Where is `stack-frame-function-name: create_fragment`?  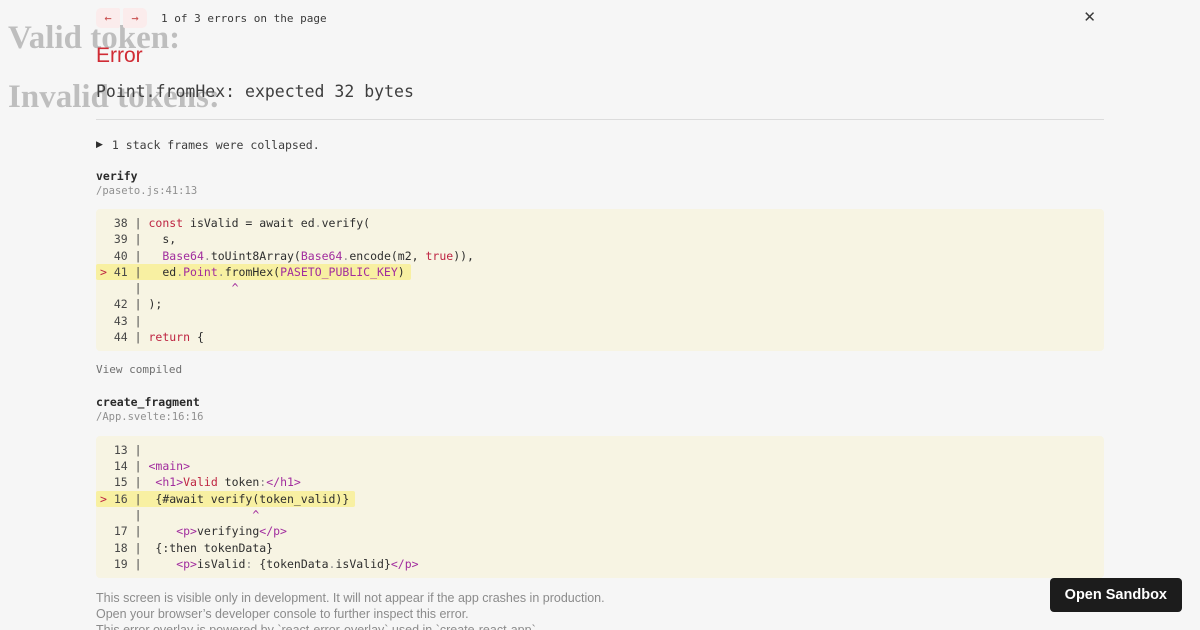 stack-frame-function-name: create_fragment is located at coordinates (148, 401).